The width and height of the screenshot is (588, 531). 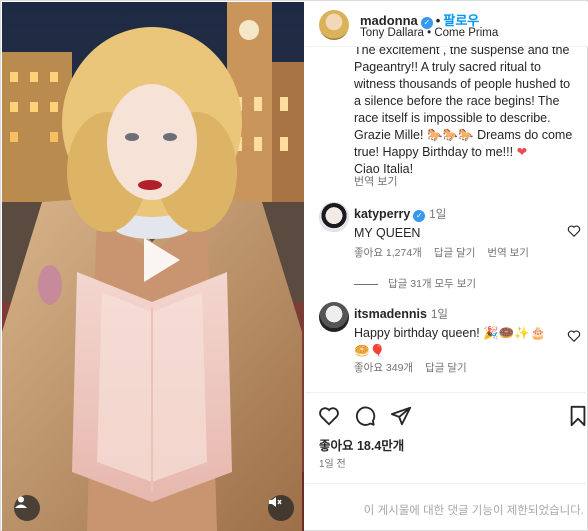 I want to click on comment-username: itsmadennis, so click(x=390, y=314).